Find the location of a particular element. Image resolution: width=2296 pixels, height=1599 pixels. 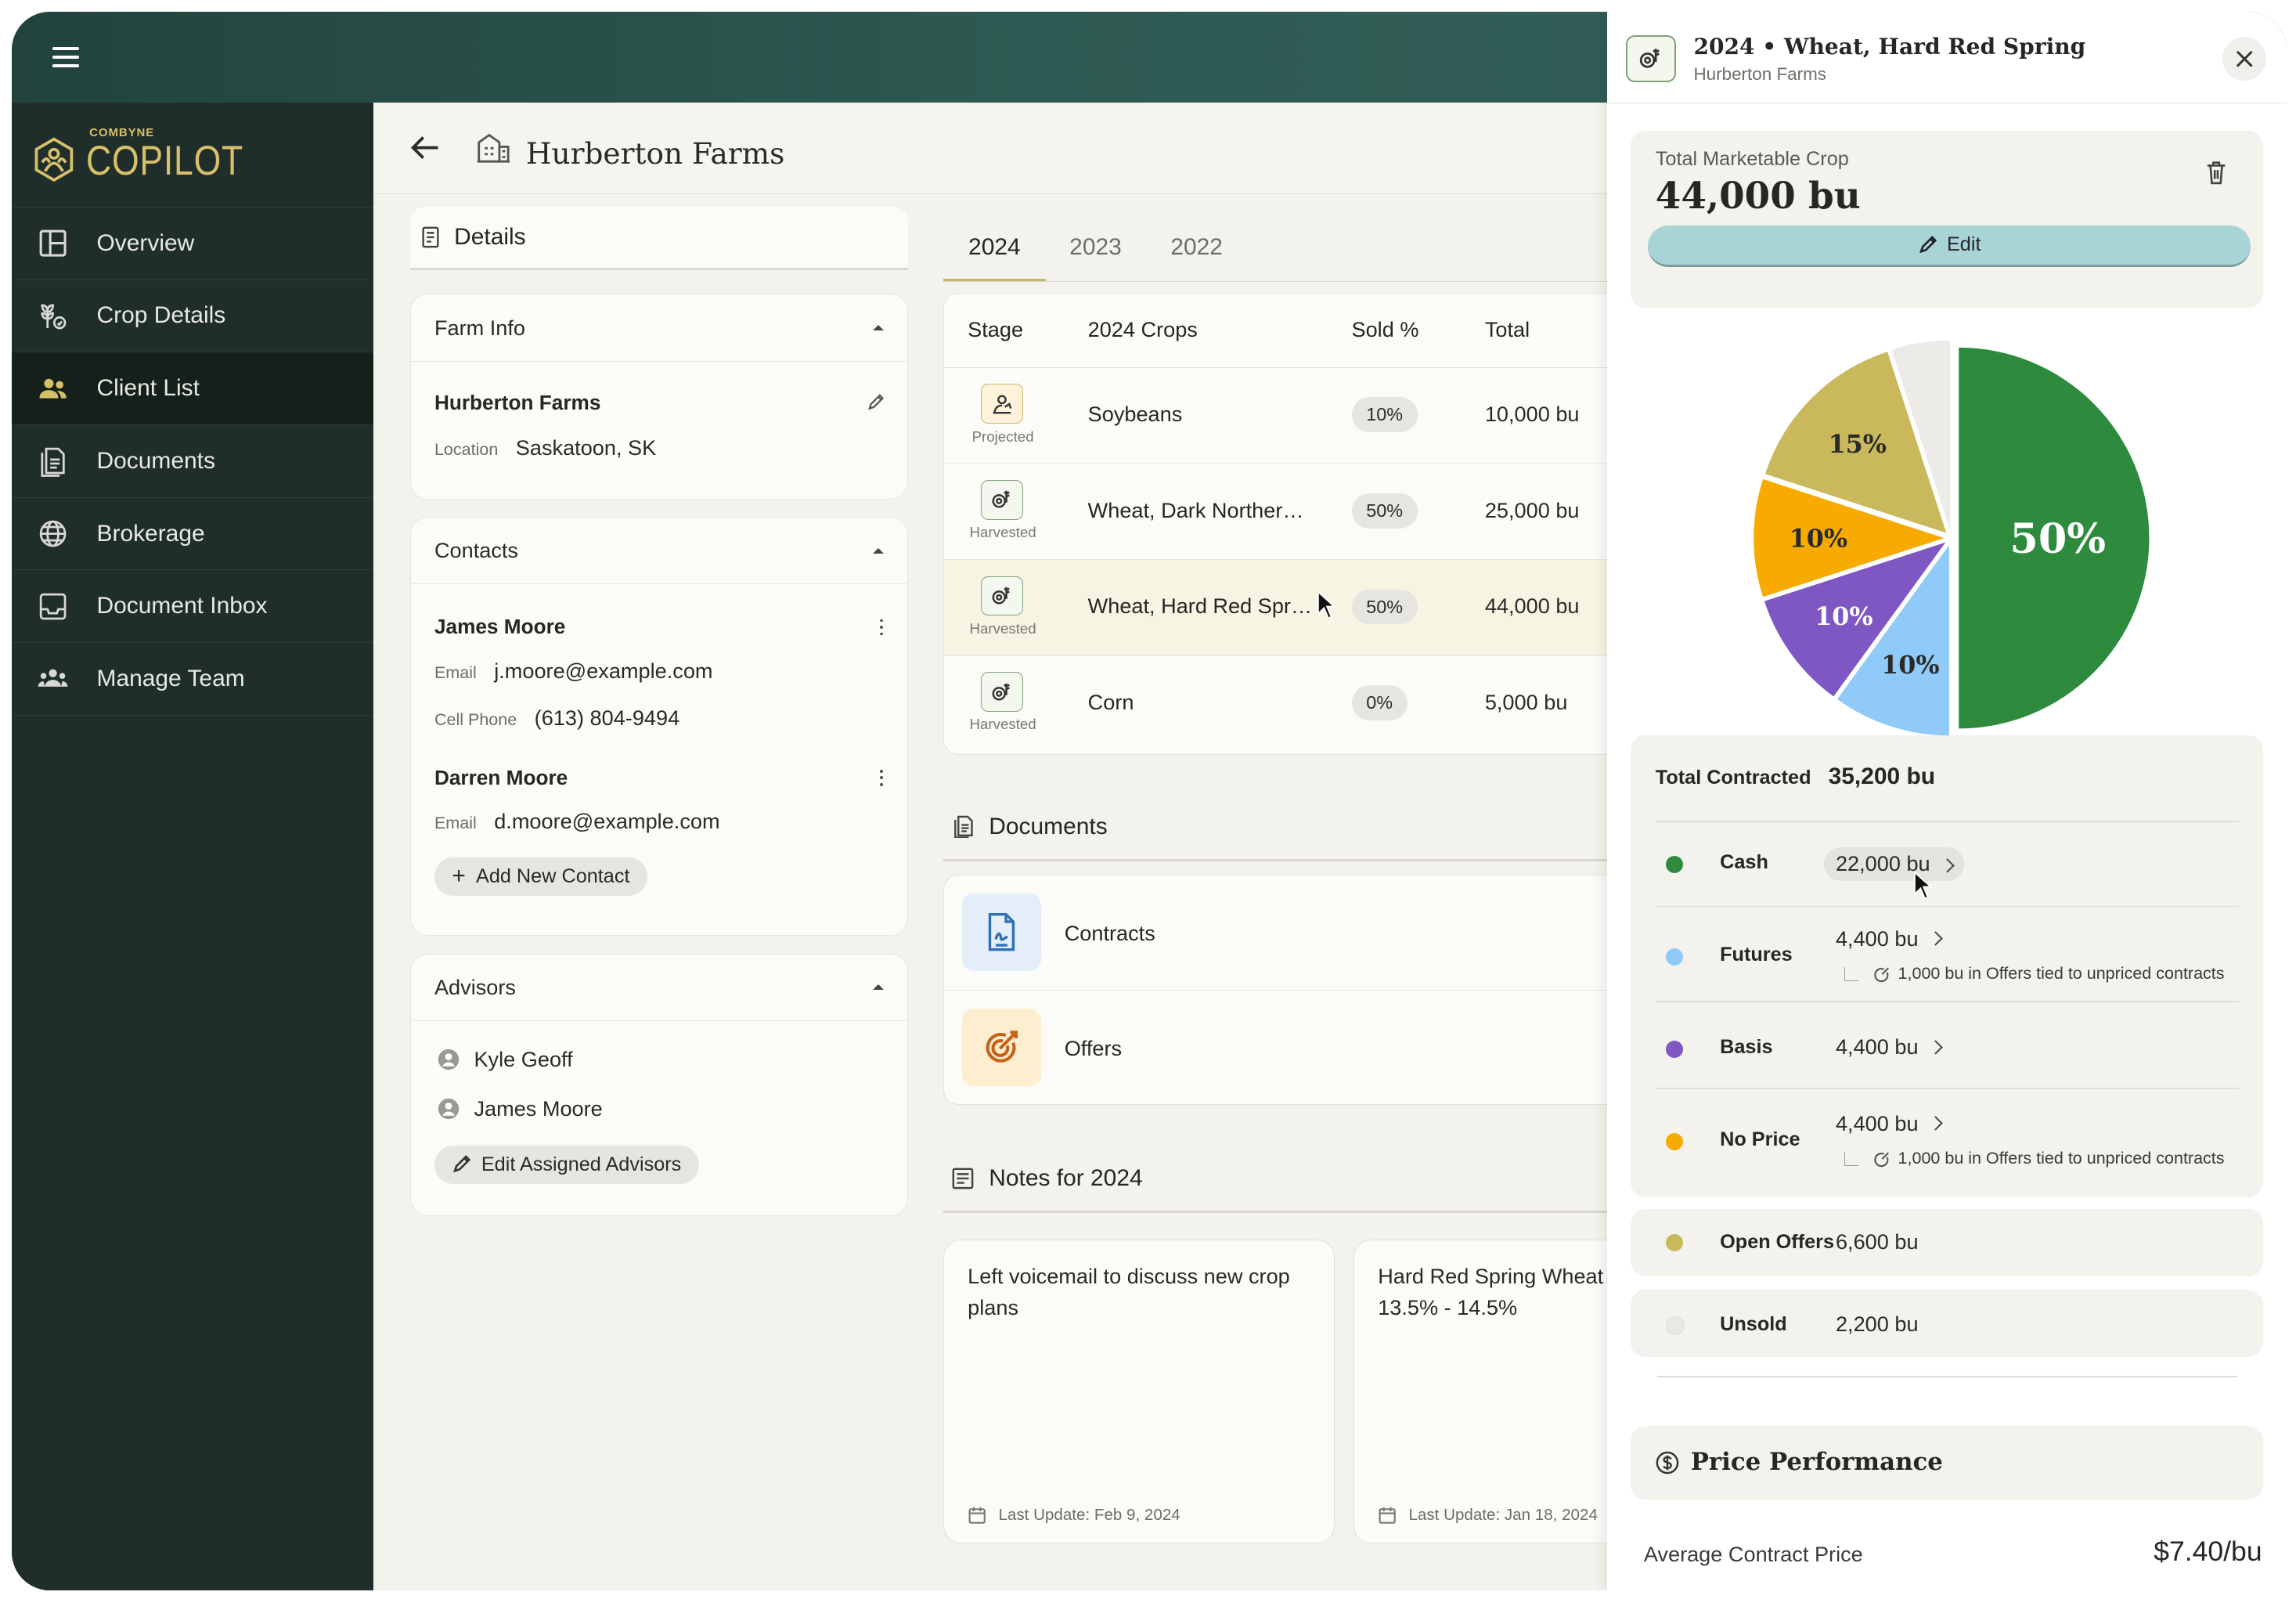

farm-building-icon is located at coordinates (494, 148).